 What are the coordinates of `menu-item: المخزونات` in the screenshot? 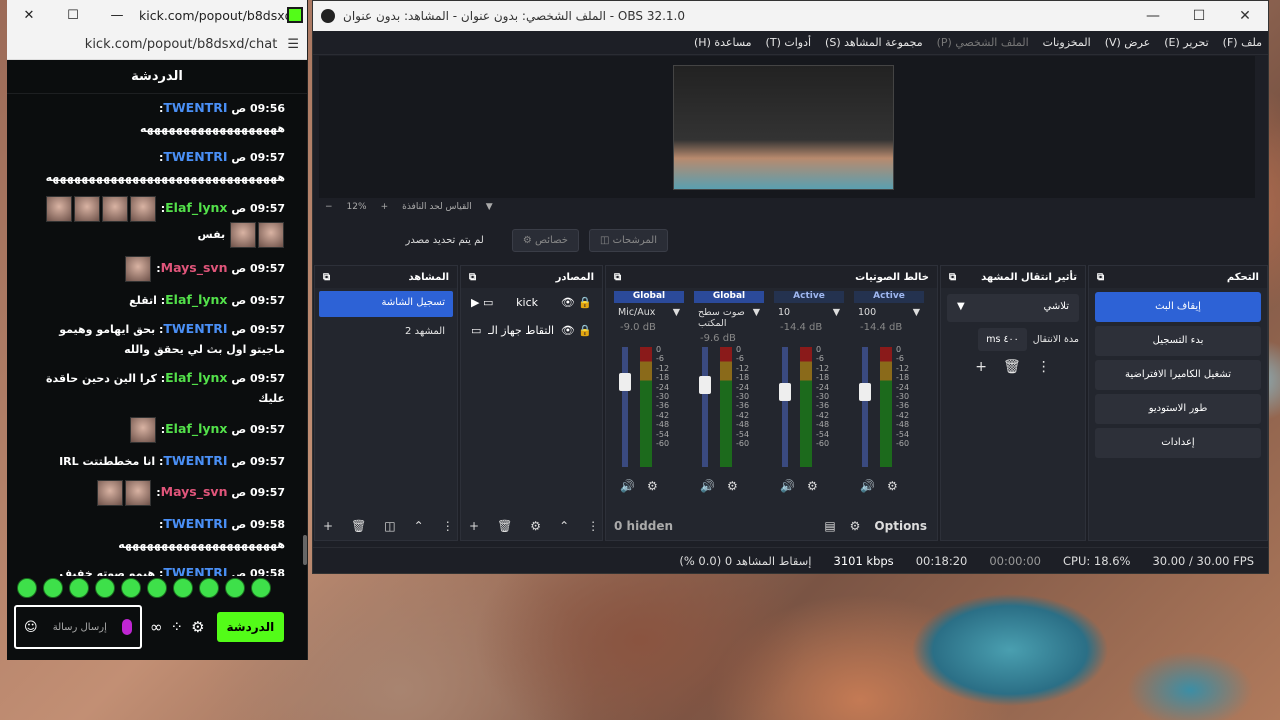 It's located at (1067, 42).